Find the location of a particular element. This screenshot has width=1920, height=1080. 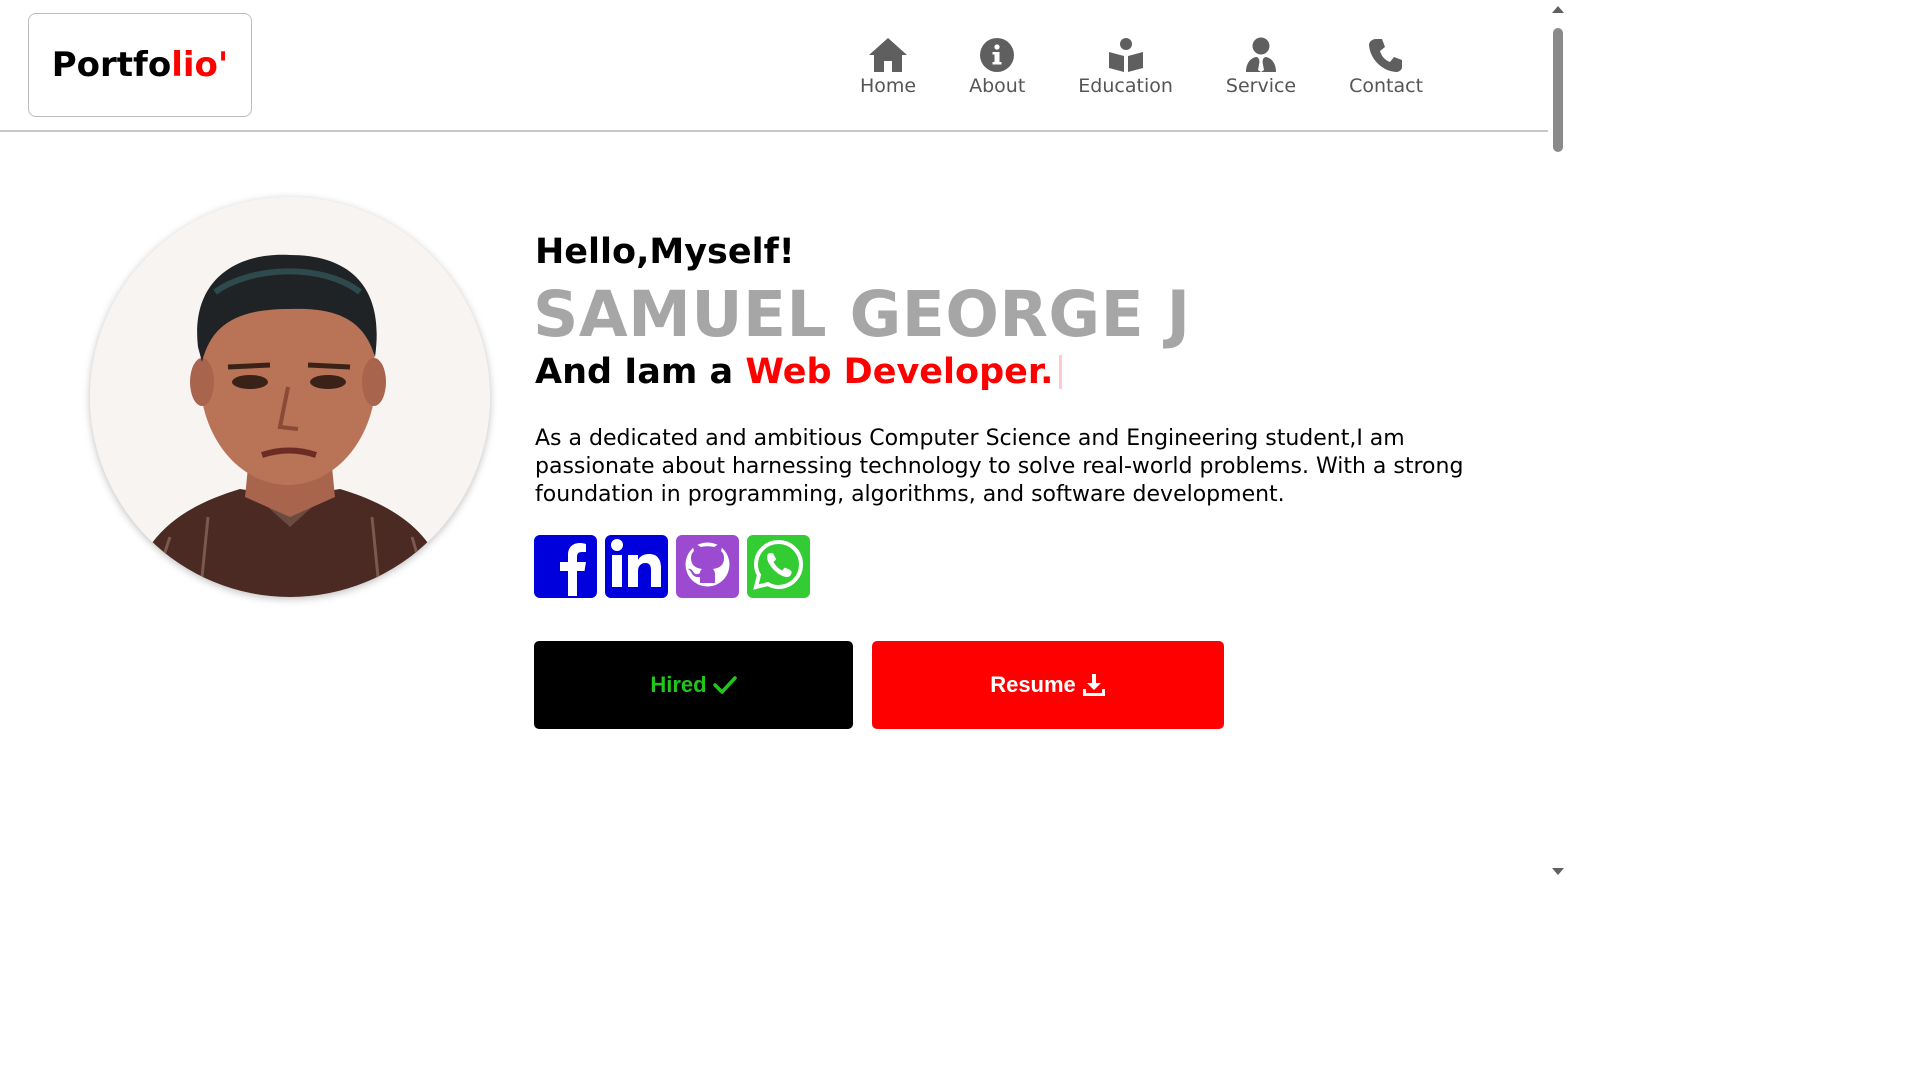

whatsapp-icon is located at coordinates (778, 566).